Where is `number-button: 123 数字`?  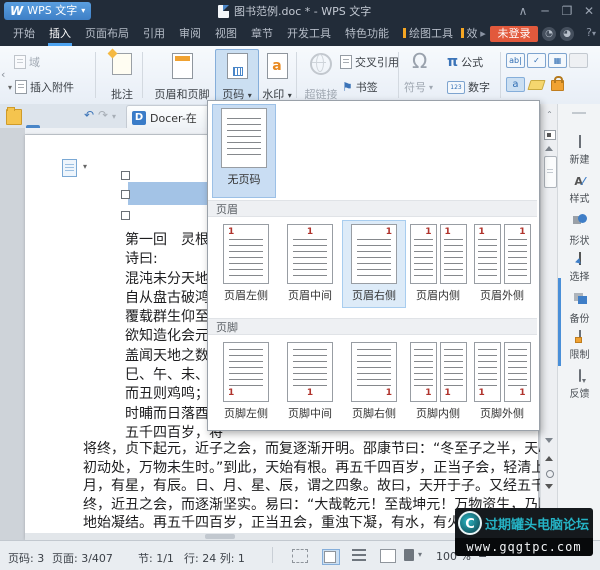 number-button: 123 数字 is located at coordinates (468, 87).